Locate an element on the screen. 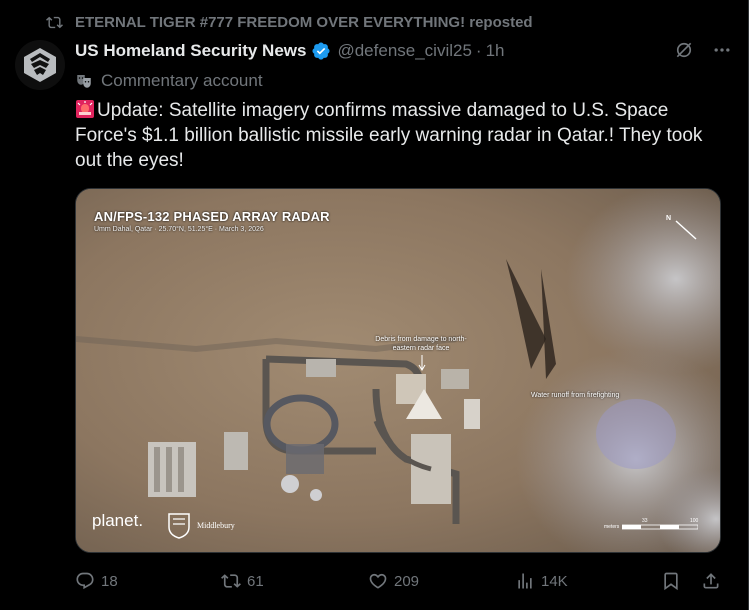 The image size is (749, 610). share-button is located at coordinates (714, 581).